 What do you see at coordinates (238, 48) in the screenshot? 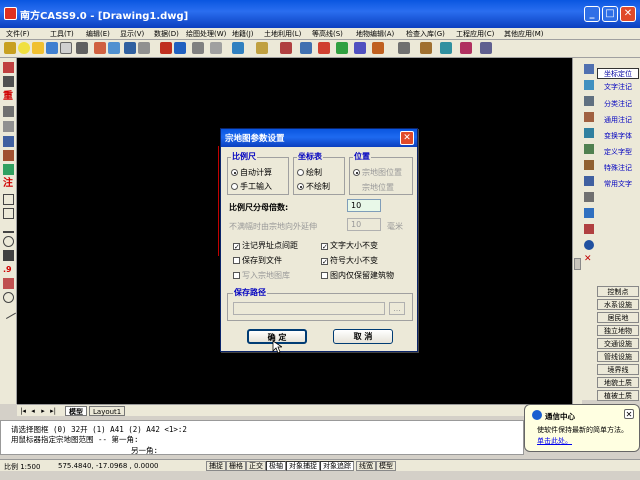
I see `move-icon` at bounding box center [238, 48].